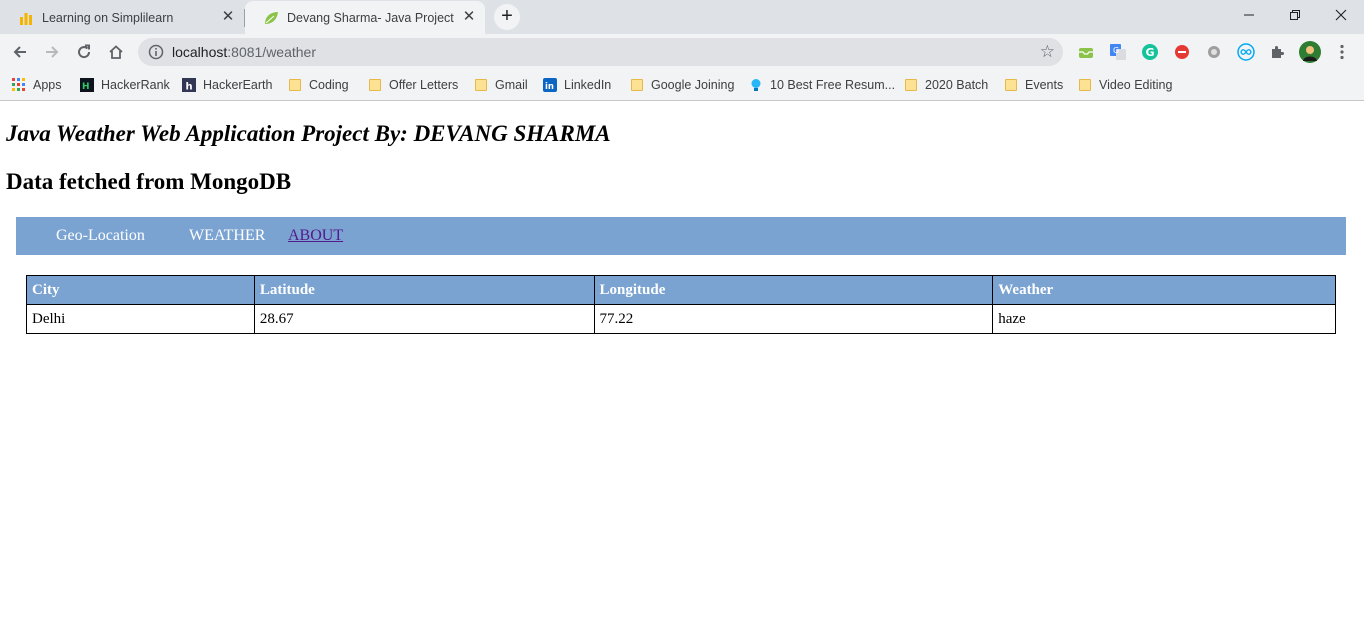 The image size is (1364, 618). Describe the element at coordinates (271, 52) in the screenshot. I see `url-path: :8081/weather` at that location.